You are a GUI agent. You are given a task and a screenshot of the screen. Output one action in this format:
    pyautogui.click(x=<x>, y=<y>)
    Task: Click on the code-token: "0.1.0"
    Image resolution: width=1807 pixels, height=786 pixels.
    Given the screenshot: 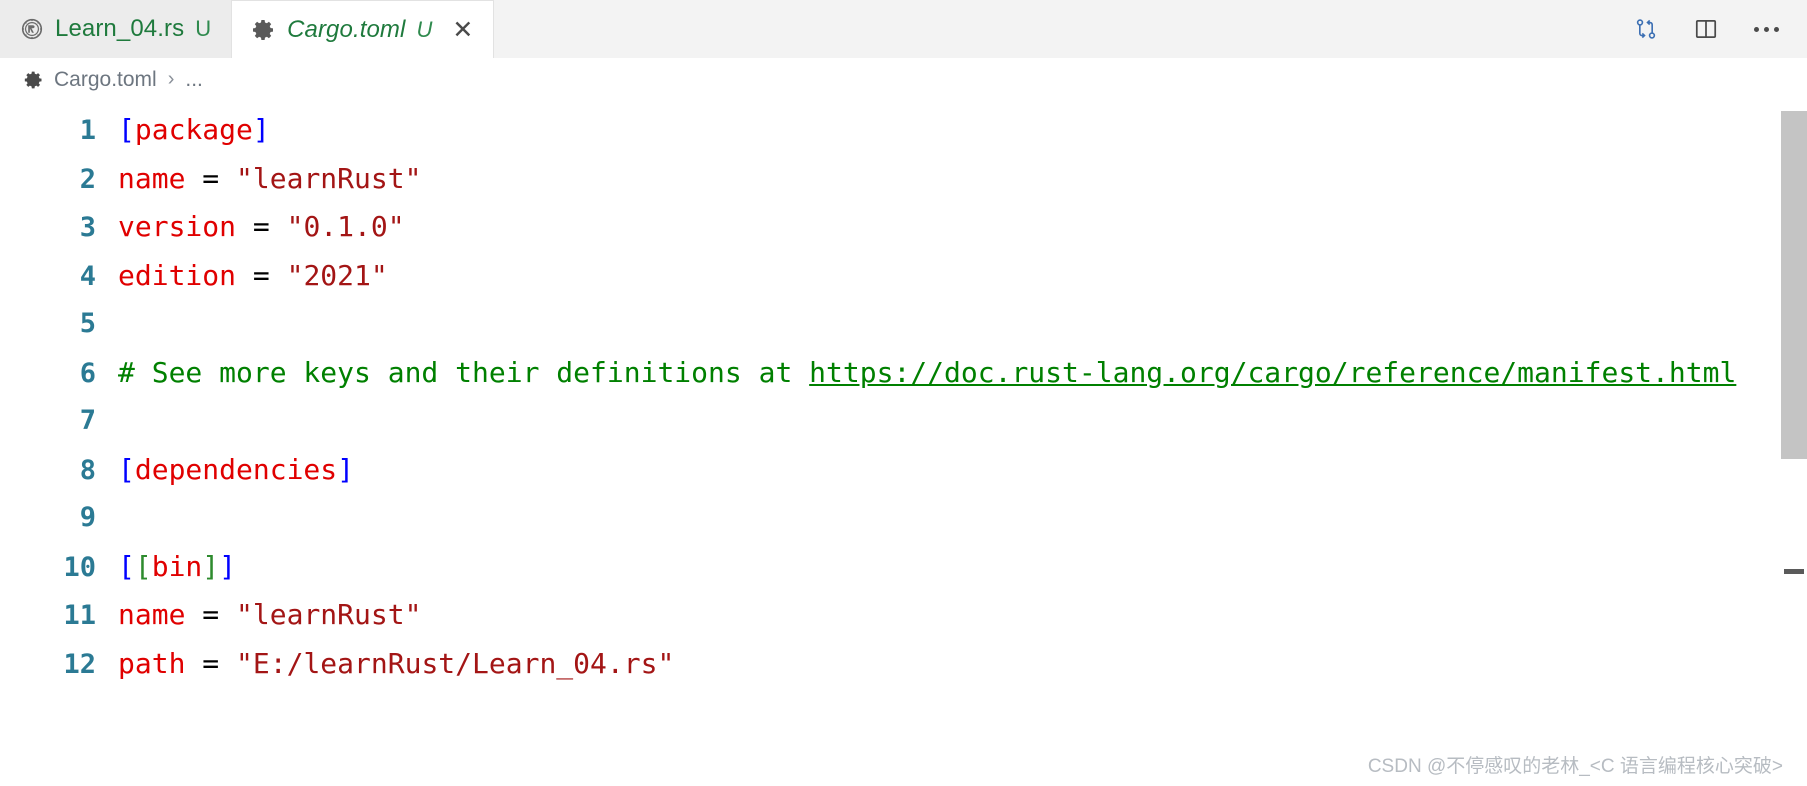 What is the action you would take?
    pyautogui.click(x=345, y=226)
    